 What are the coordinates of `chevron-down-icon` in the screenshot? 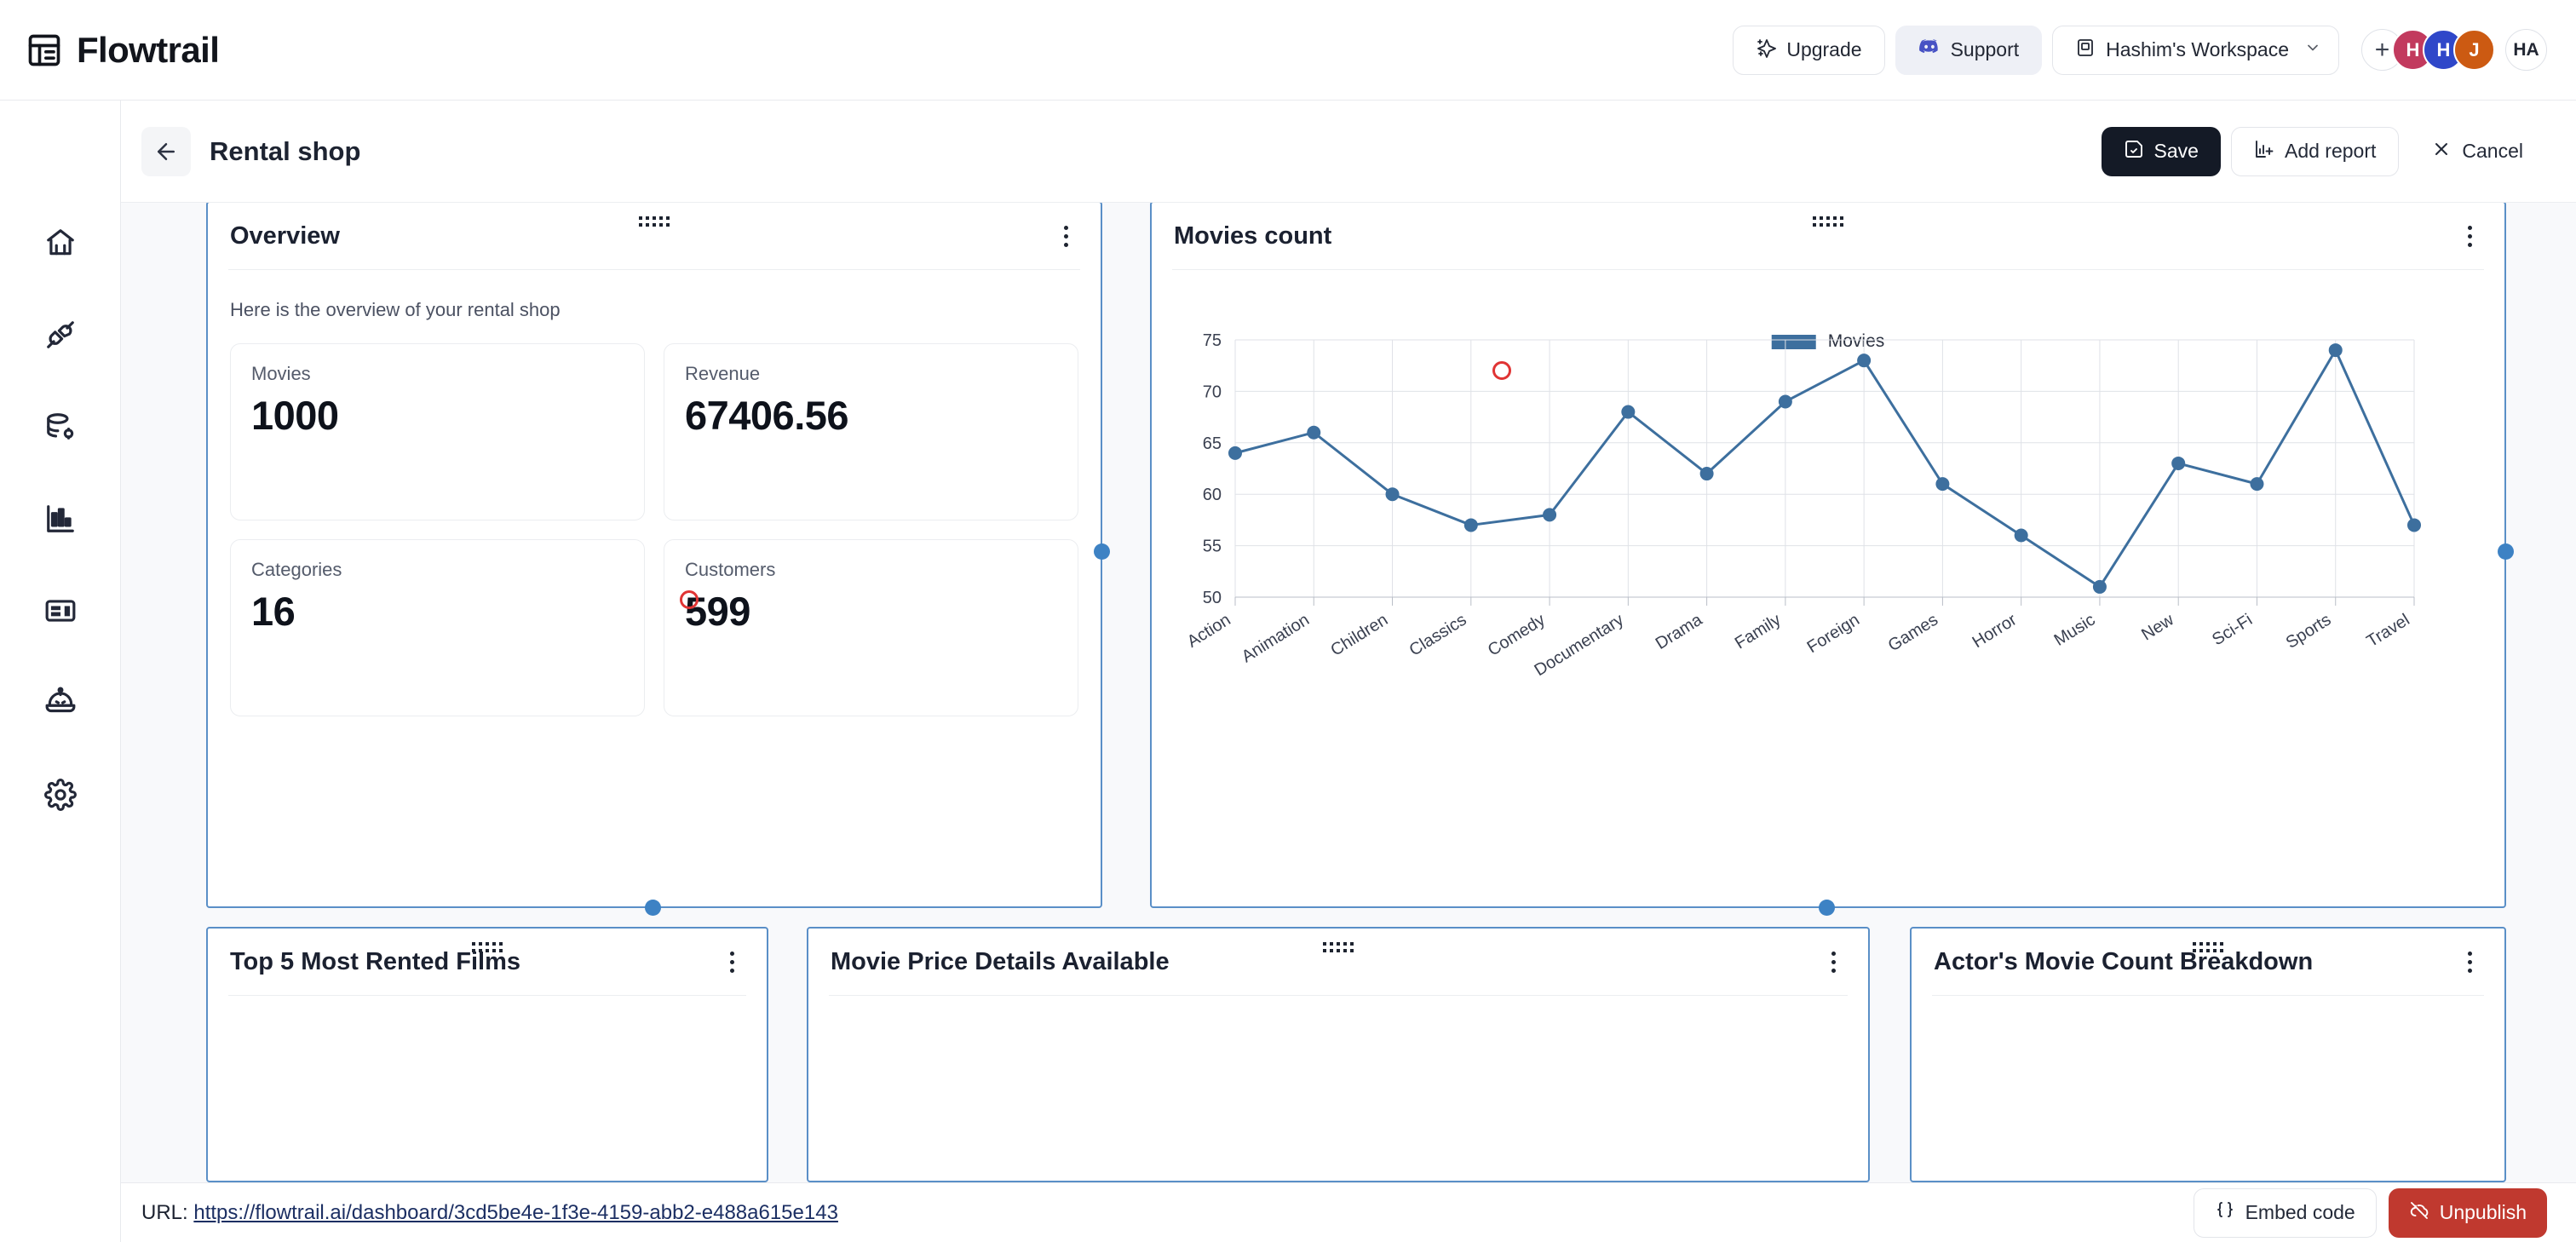 It's located at (2312, 50).